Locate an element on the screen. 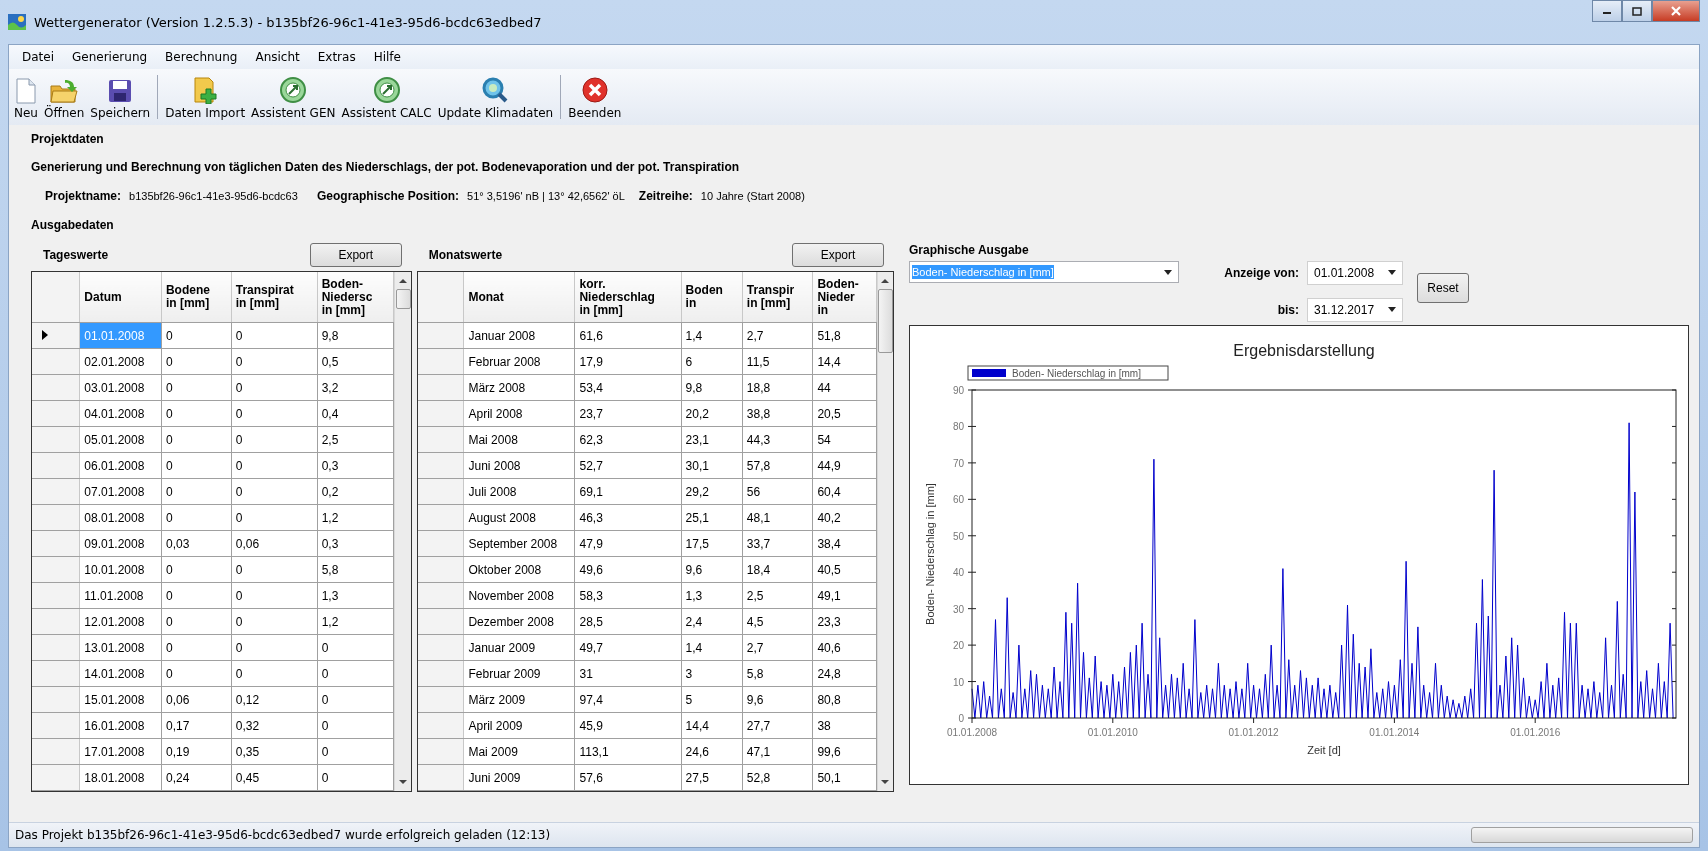  toolbar-button: Update Klimadaten is located at coordinates (495, 97).